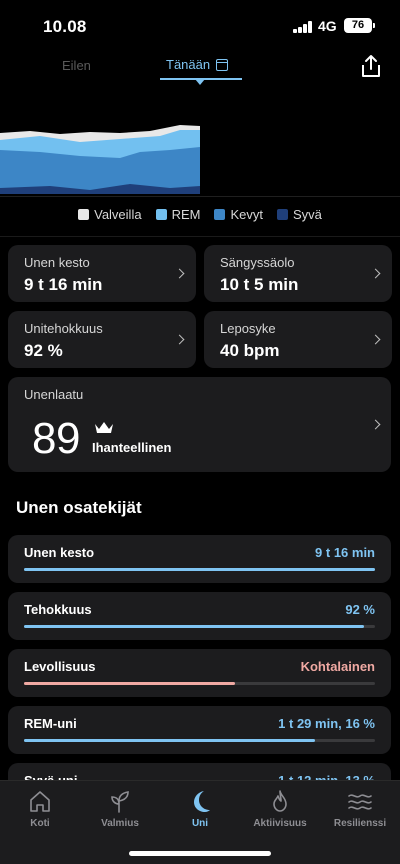 The image size is (400, 864). Describe the element at coordinates (202, 801) in the screenshot. I see `moon-icon` at that location.